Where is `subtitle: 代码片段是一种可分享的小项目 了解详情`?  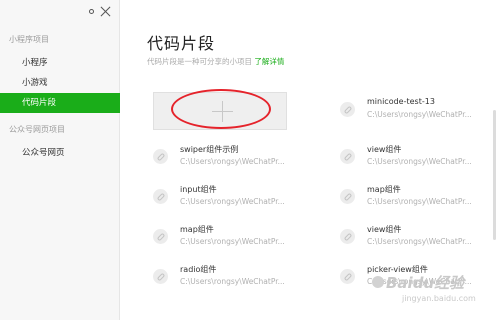
subtitle: 代码片段是一种可分享的小项目 了解详情 is located at coordinates (215, 61).